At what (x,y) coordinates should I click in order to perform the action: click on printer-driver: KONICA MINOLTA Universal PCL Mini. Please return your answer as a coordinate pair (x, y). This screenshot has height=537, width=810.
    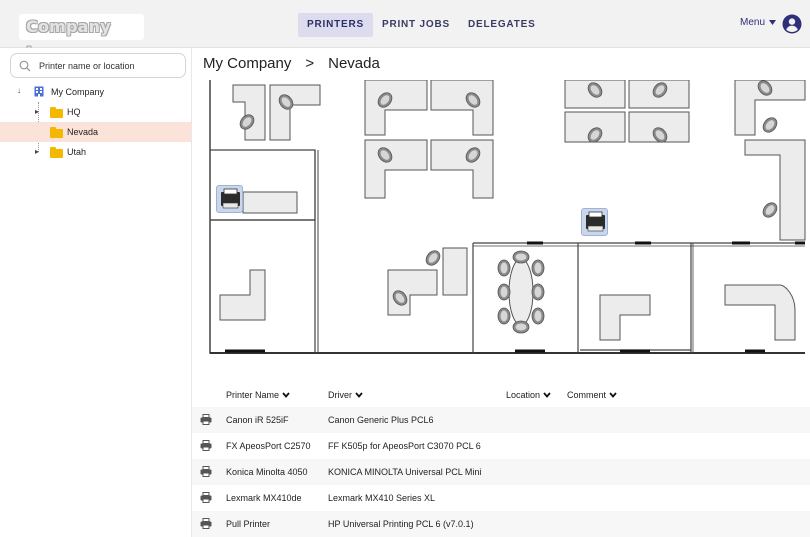
    Looking at the image, I should click on (405, 472).